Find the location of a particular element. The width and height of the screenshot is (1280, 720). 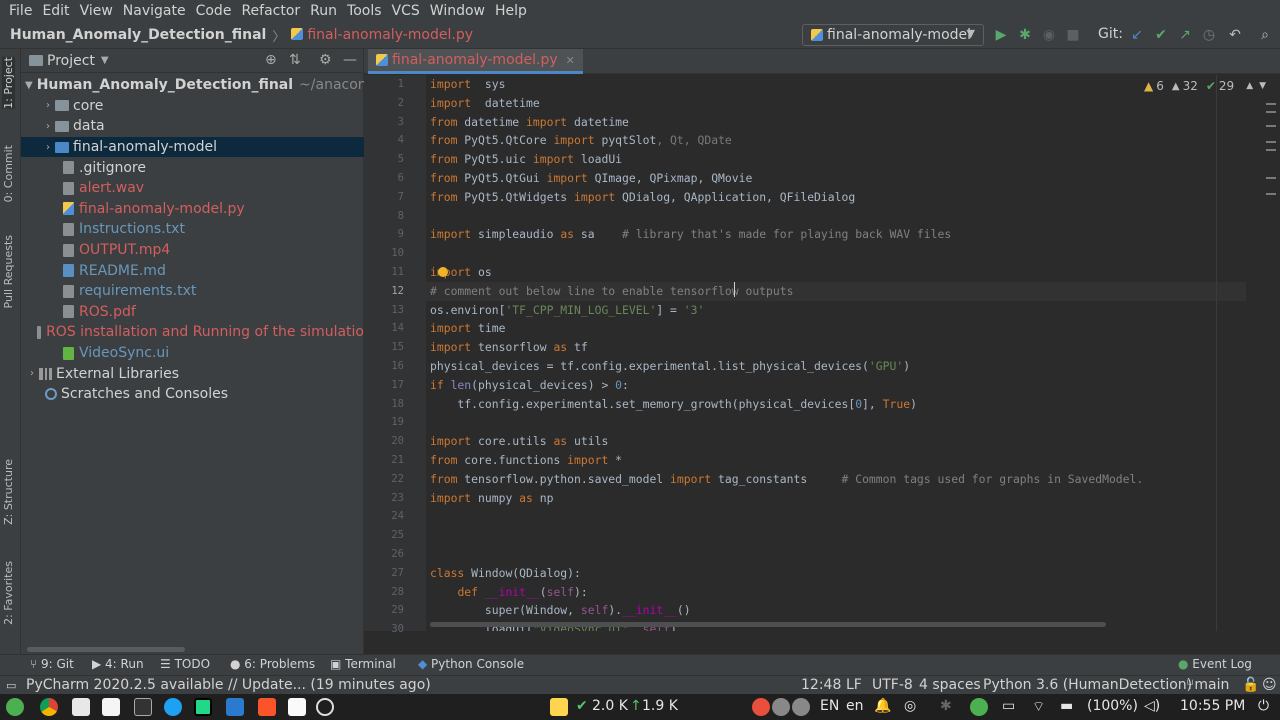

git-push-icon: ↗ is located at coordinates (1185, 35).